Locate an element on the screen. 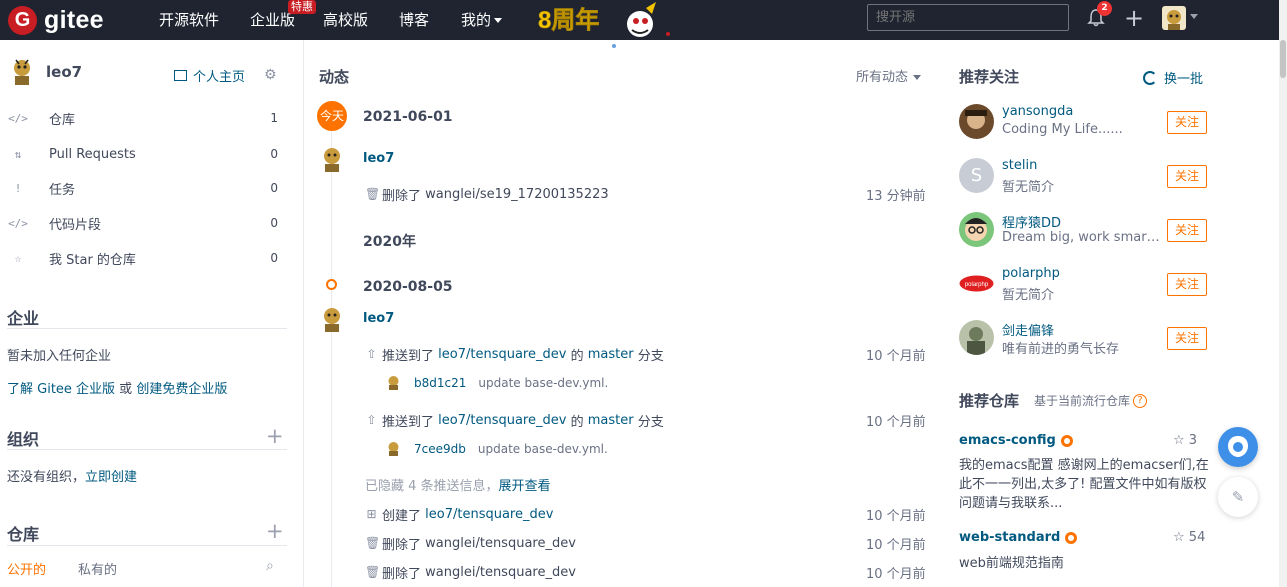 Image resolution: width=1287 pixels, height=587 pixels. recommended-user-name: 剑走偏锋 is located at coordinates (1028, 329).